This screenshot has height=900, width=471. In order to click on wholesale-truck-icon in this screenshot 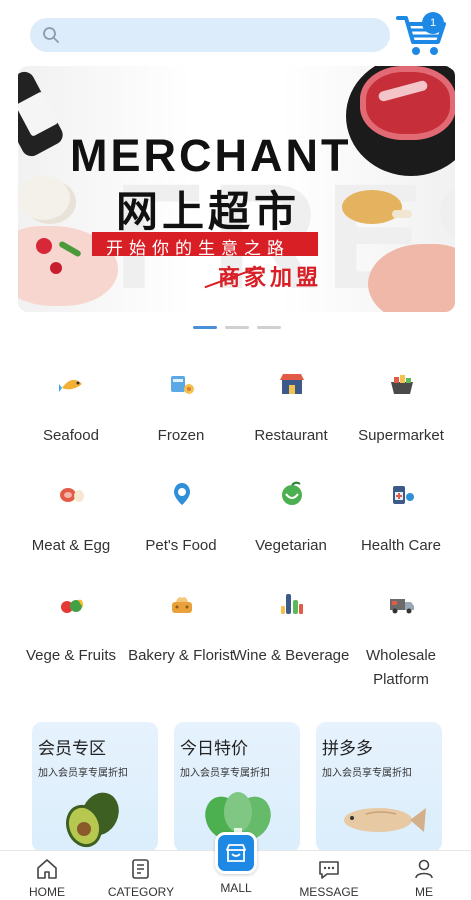, I will do `click(402, 606)`.